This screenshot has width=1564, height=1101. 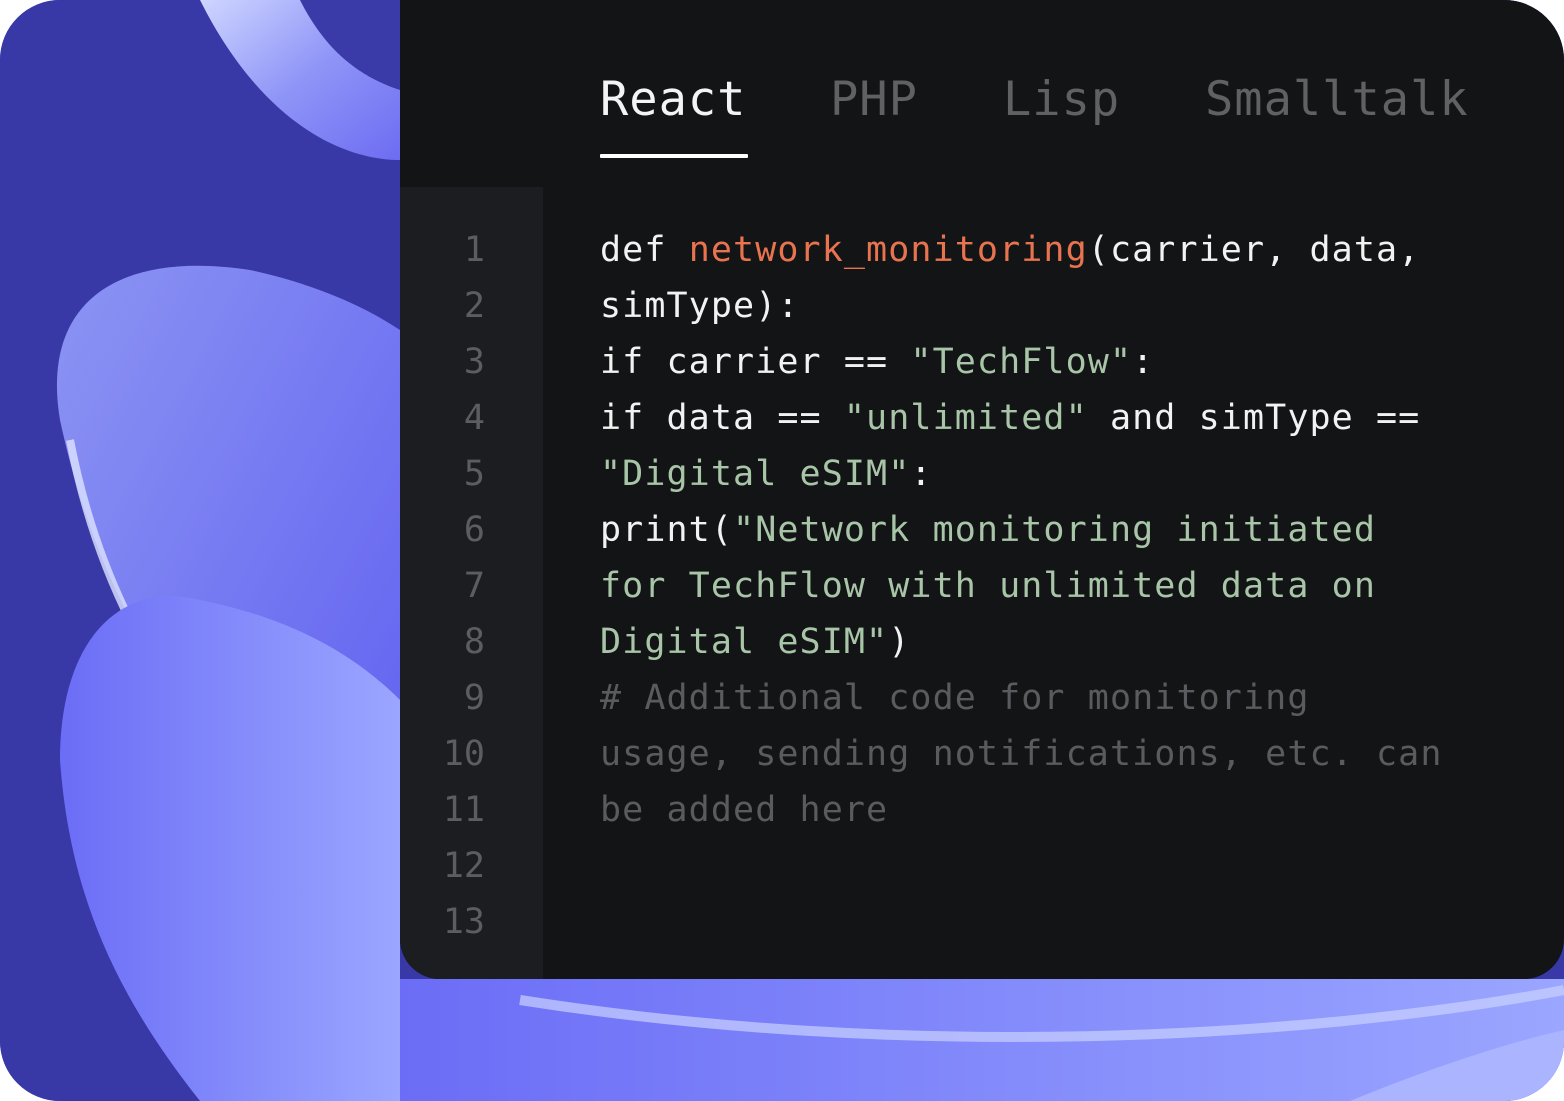 I want to click on code-line-11: be added here, so click(x=1070, y=810).